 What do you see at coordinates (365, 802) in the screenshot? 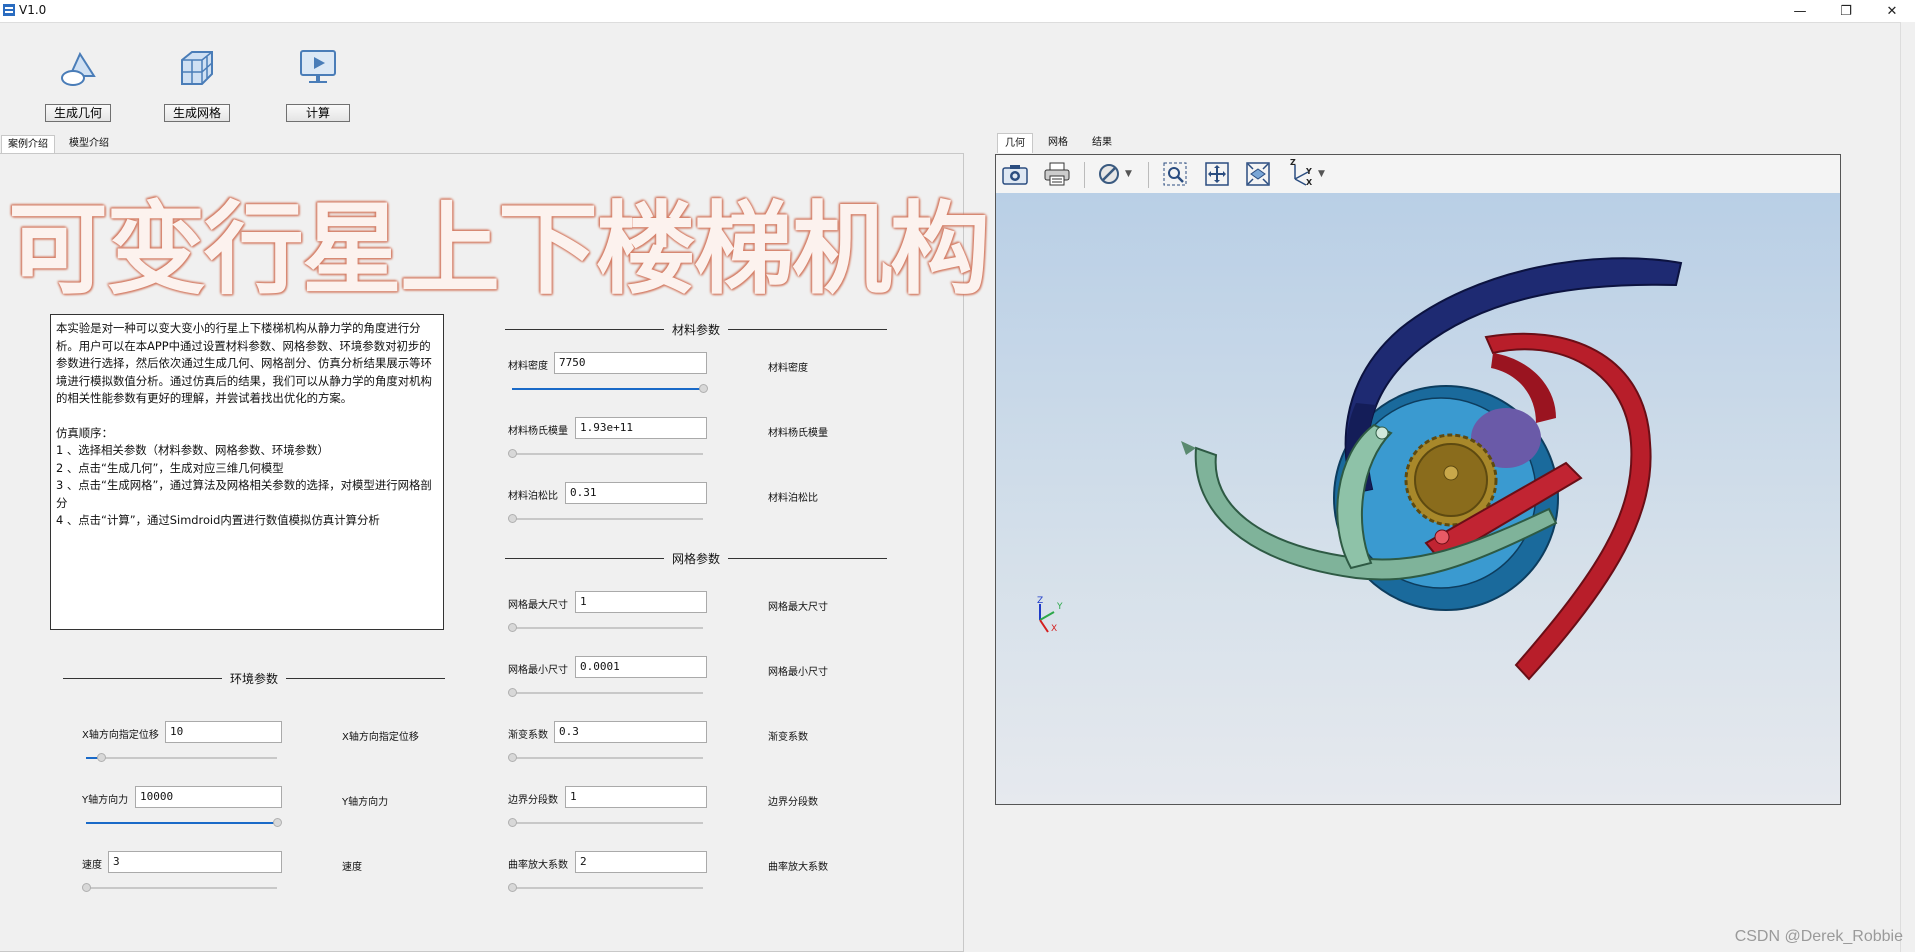
I see `param-right-label: Y轴方向力` at bounding box center [365, 802].